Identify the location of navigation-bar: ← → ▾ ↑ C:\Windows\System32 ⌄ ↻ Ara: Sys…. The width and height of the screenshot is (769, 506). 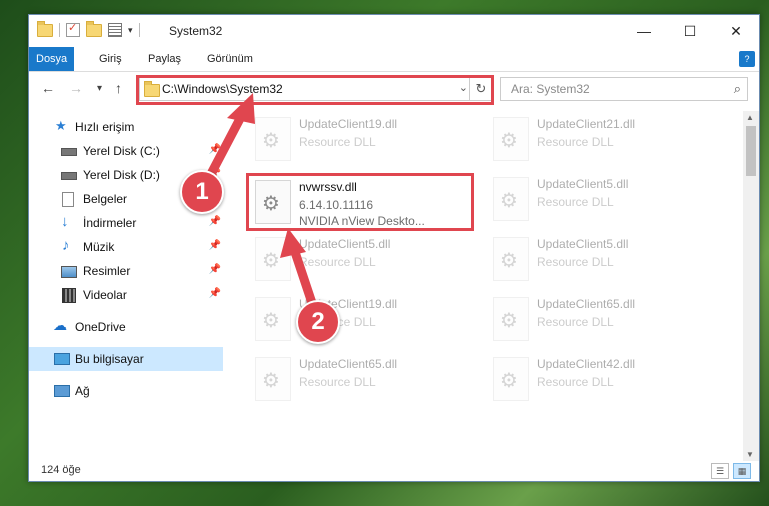
(394, 89).